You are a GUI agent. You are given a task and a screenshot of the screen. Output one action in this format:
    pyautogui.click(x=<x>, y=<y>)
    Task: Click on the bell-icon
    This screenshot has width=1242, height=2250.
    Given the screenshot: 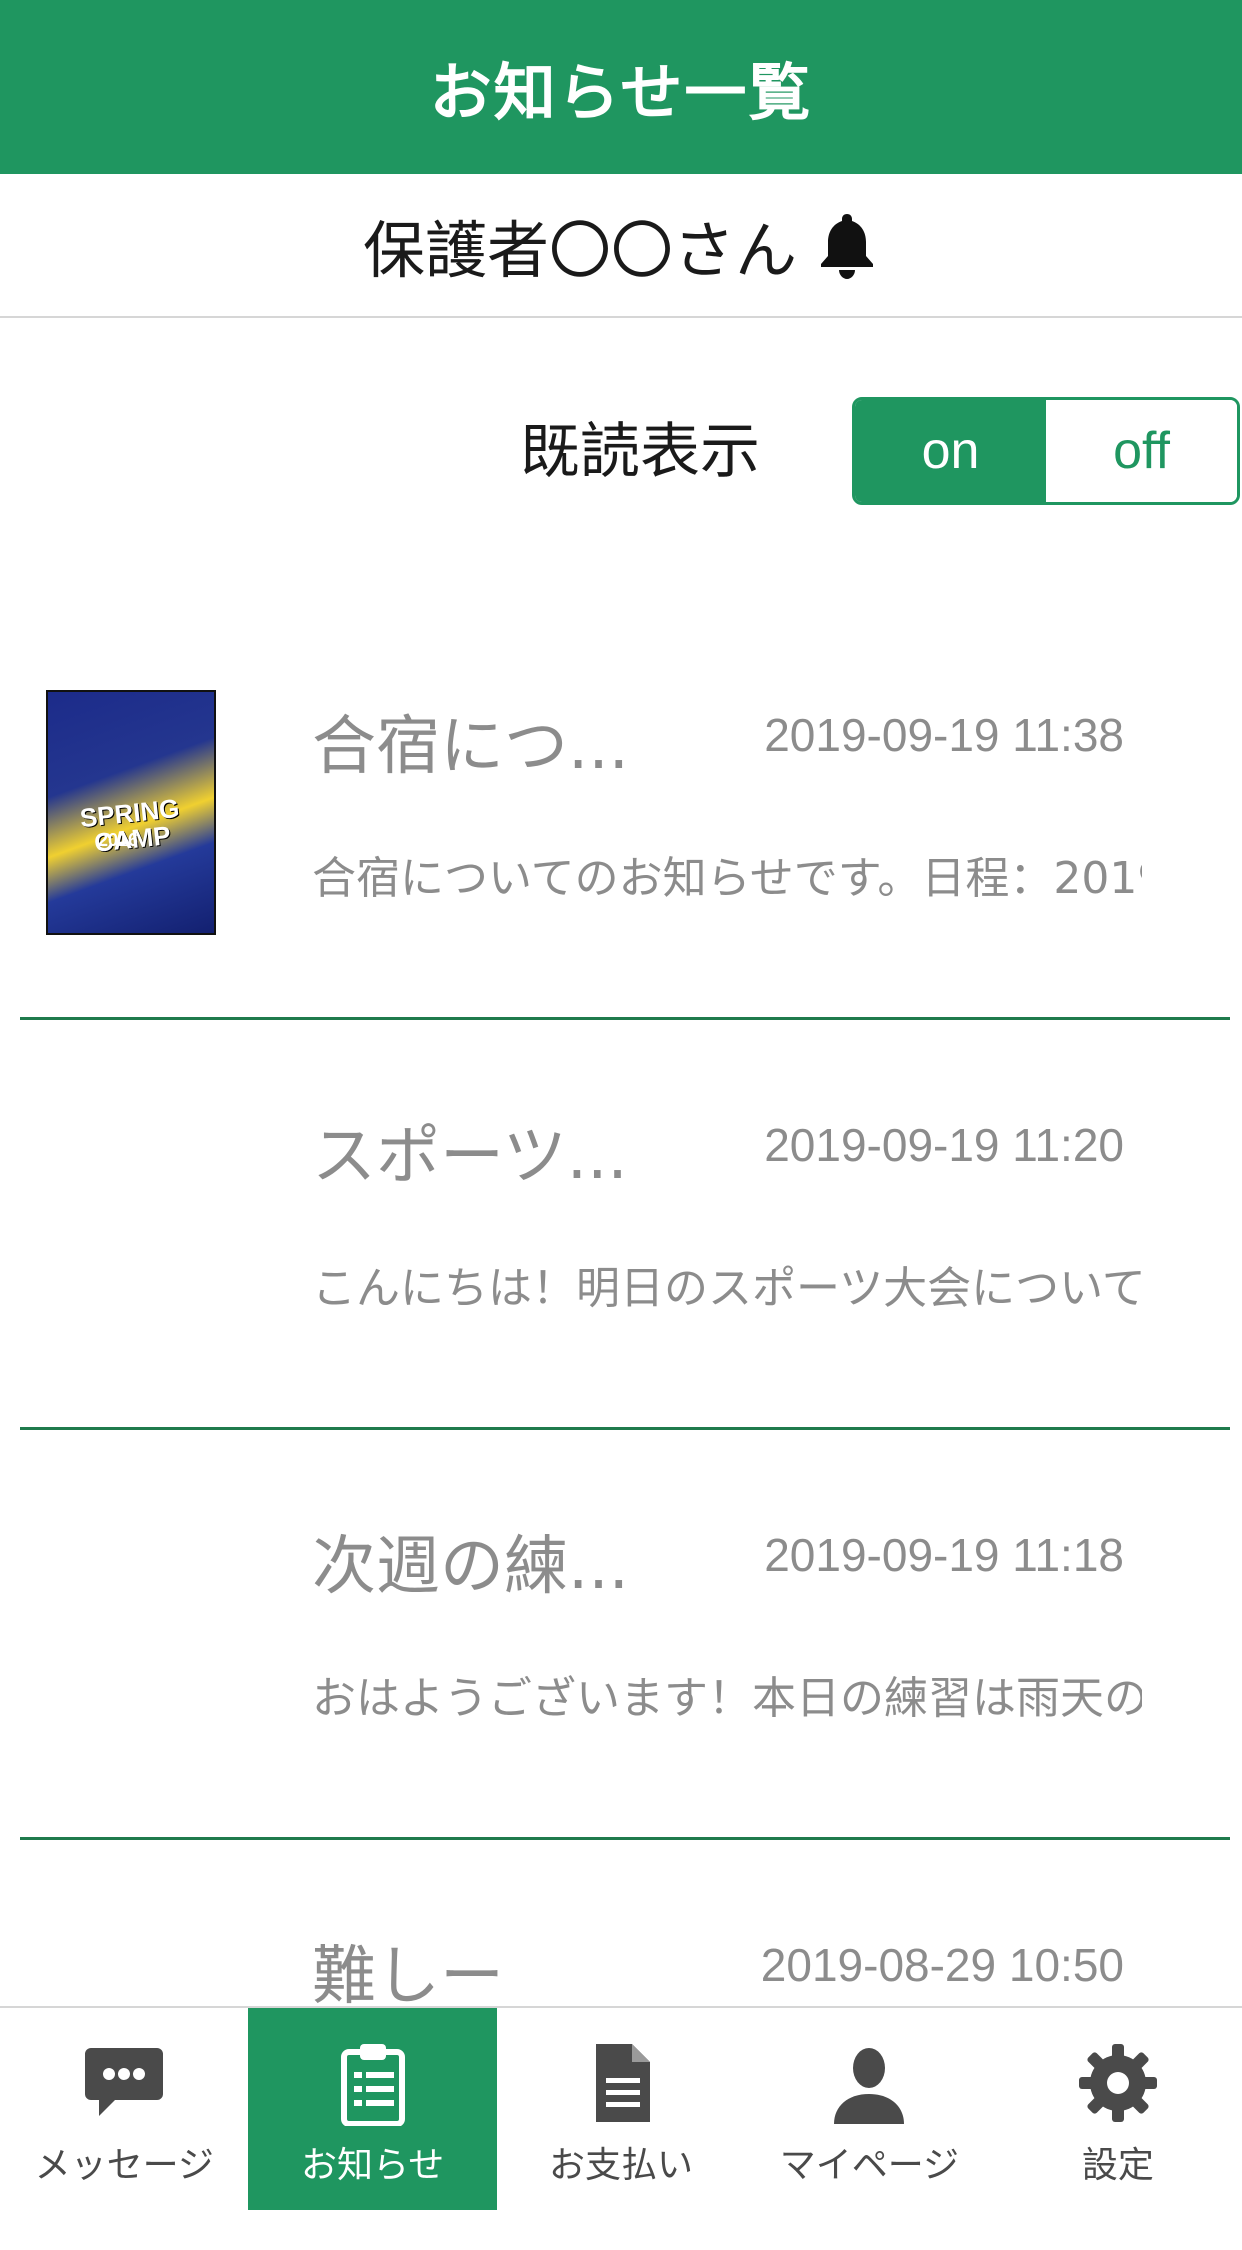 What is the action you would take?
    pyautogui.click(x=847, y=245)
    